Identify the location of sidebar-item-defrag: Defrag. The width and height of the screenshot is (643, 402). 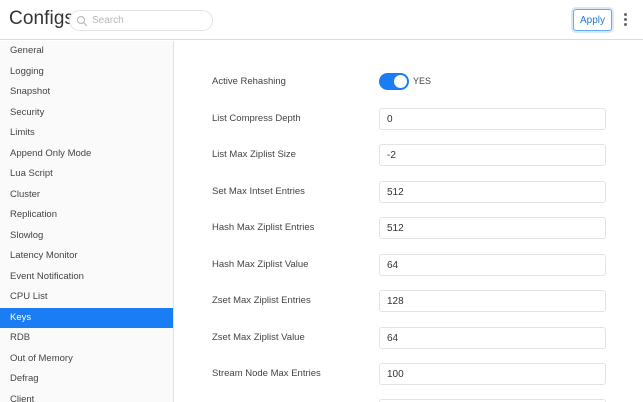
(86, 379).